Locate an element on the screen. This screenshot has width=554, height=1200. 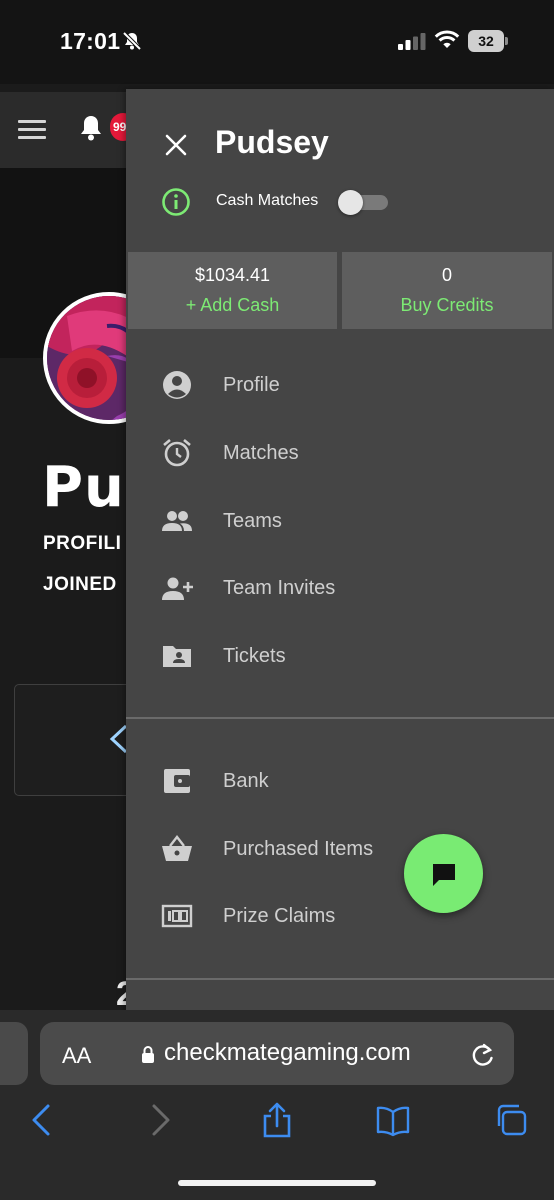
person-add-icon is located at coordinates (177, 588).